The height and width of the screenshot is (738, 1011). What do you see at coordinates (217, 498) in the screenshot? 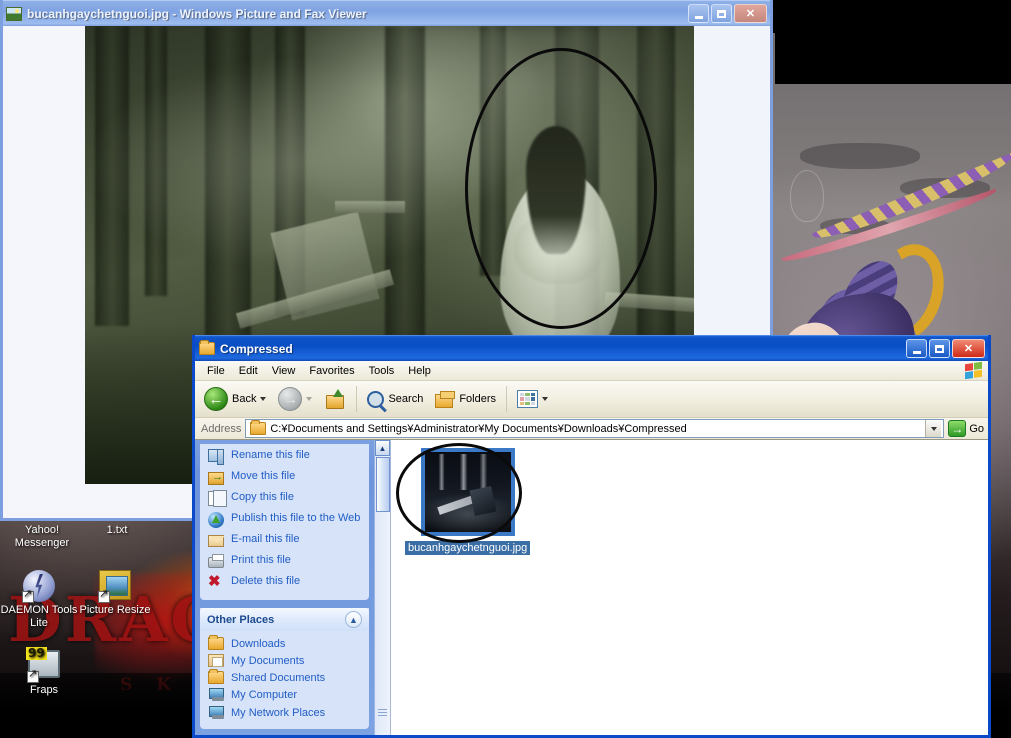
I see `copy-icon` at bounding box center [217, 498].